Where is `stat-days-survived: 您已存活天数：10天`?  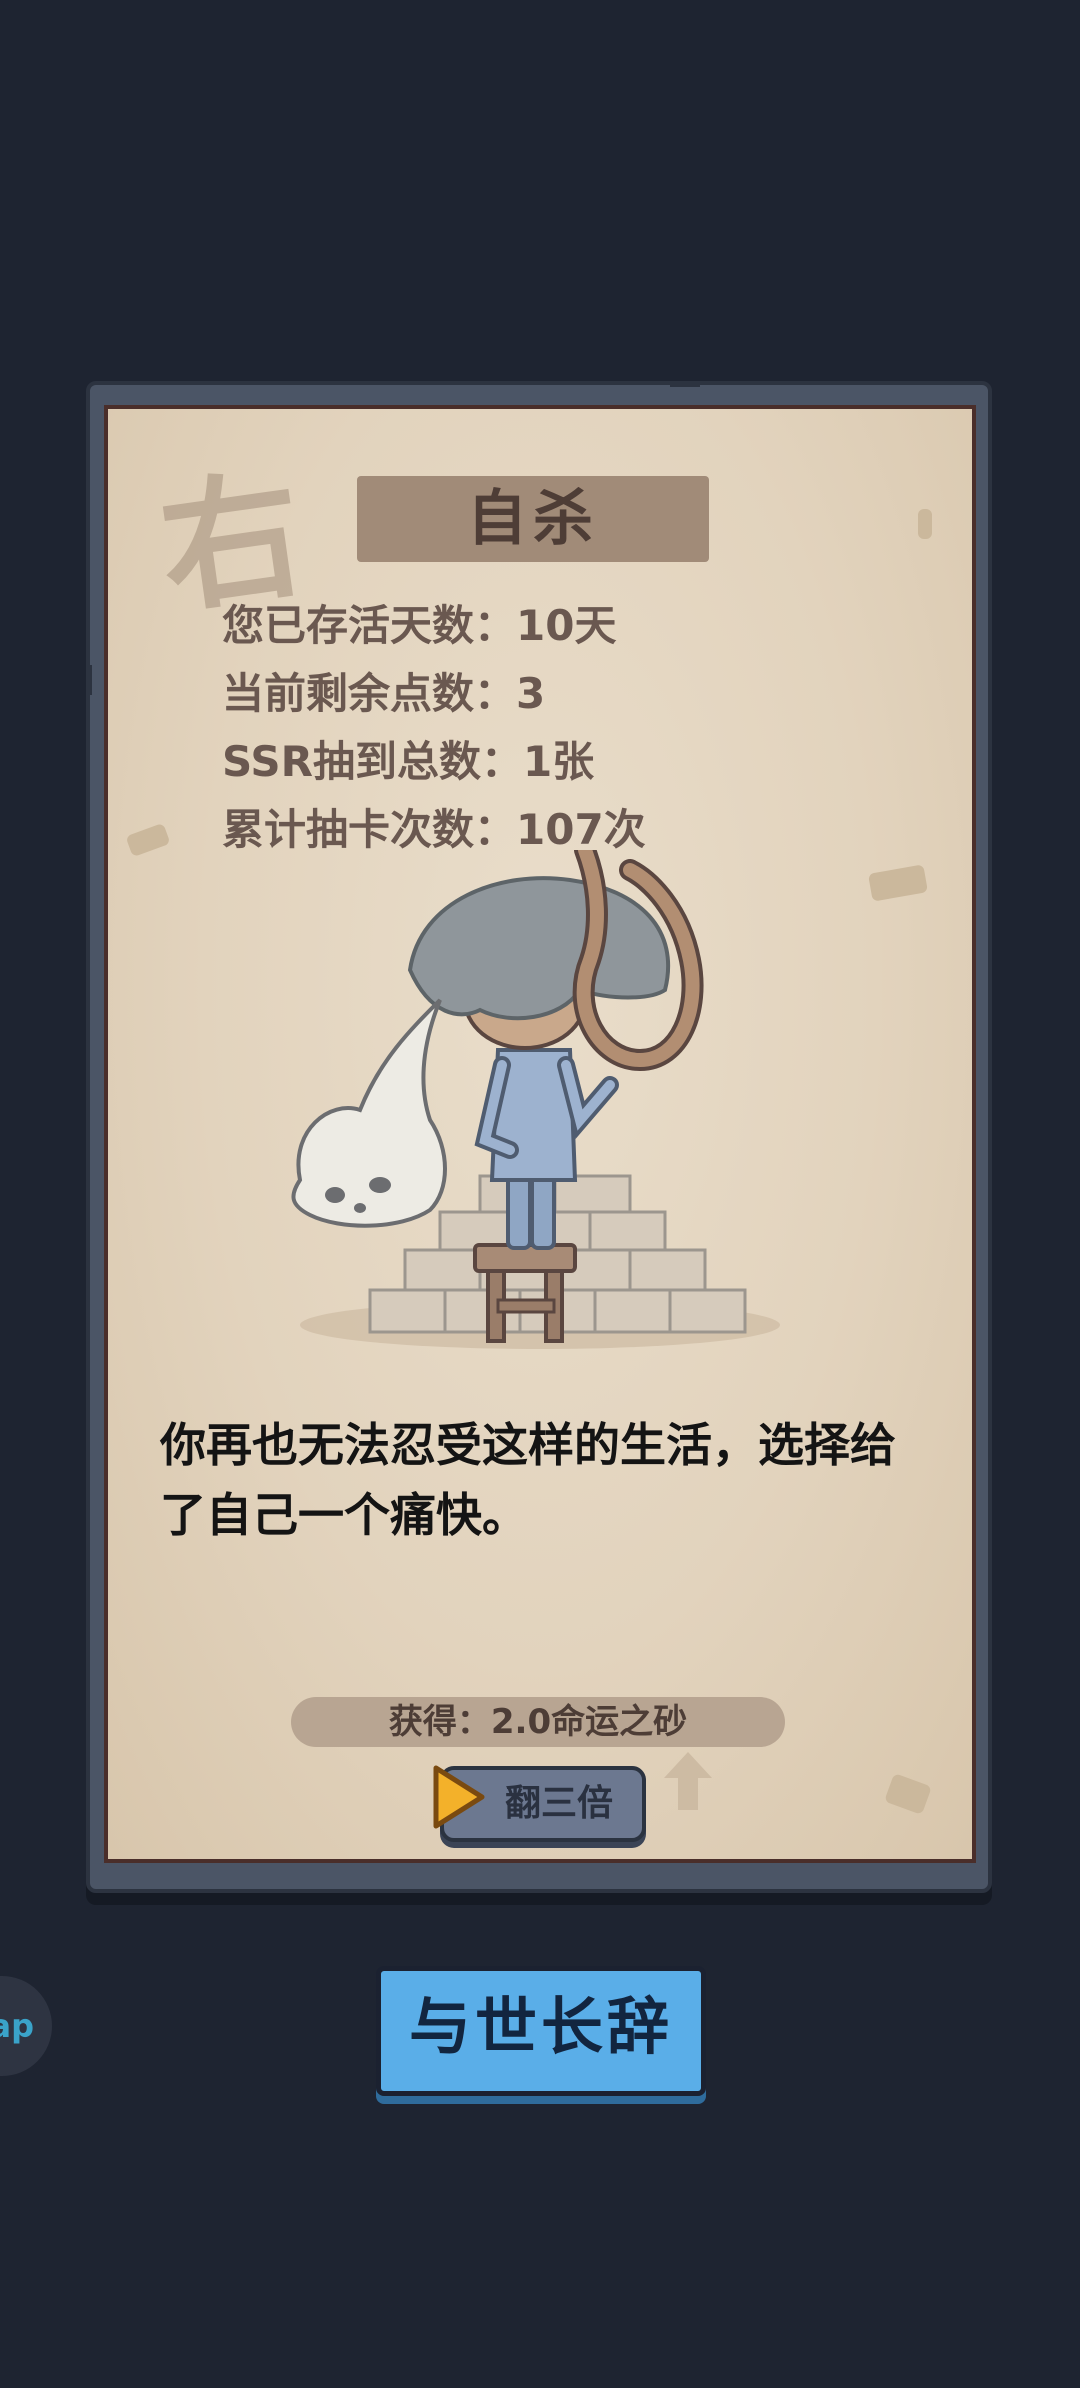
stat-days-survived: 您已存活天数：10天 is located at coordinates (419, 625).